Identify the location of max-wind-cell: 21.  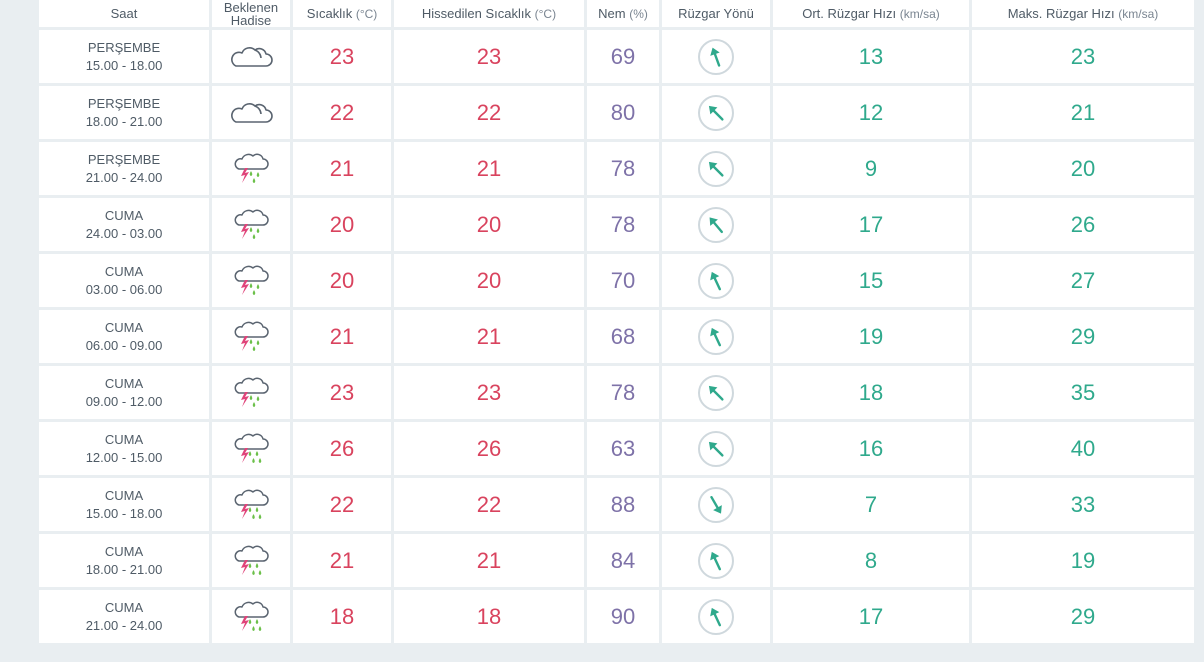
(1083, 112).